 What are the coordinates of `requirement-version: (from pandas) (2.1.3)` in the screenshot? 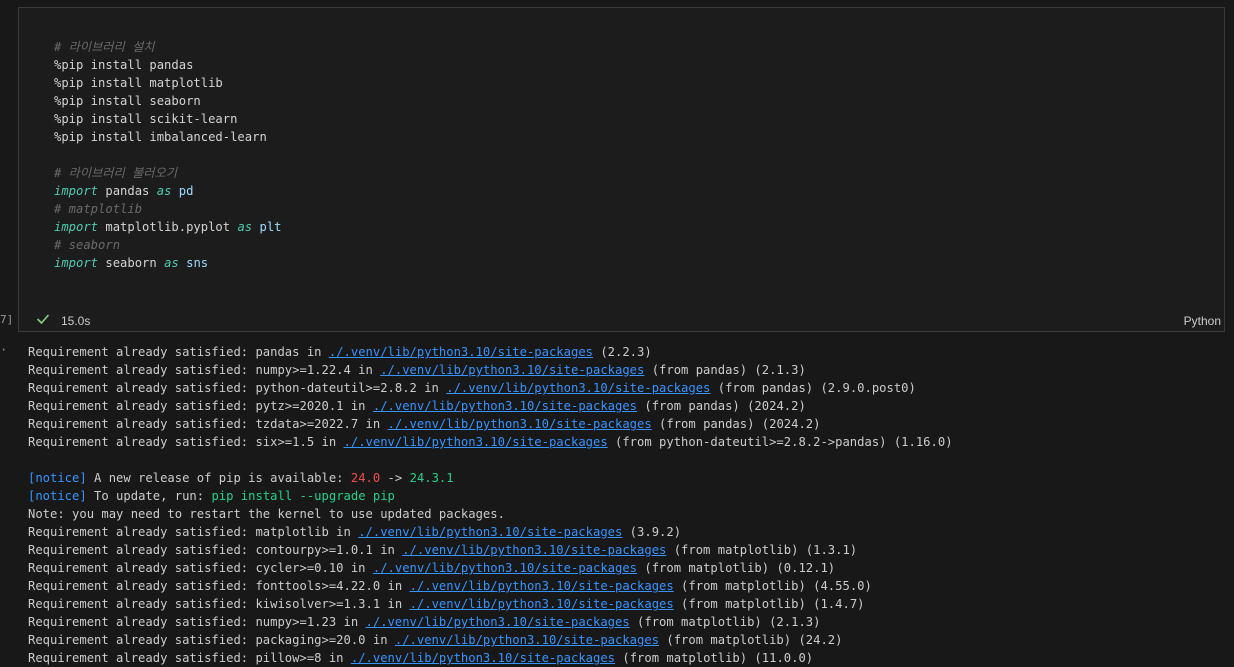 It's located at (725, 370).